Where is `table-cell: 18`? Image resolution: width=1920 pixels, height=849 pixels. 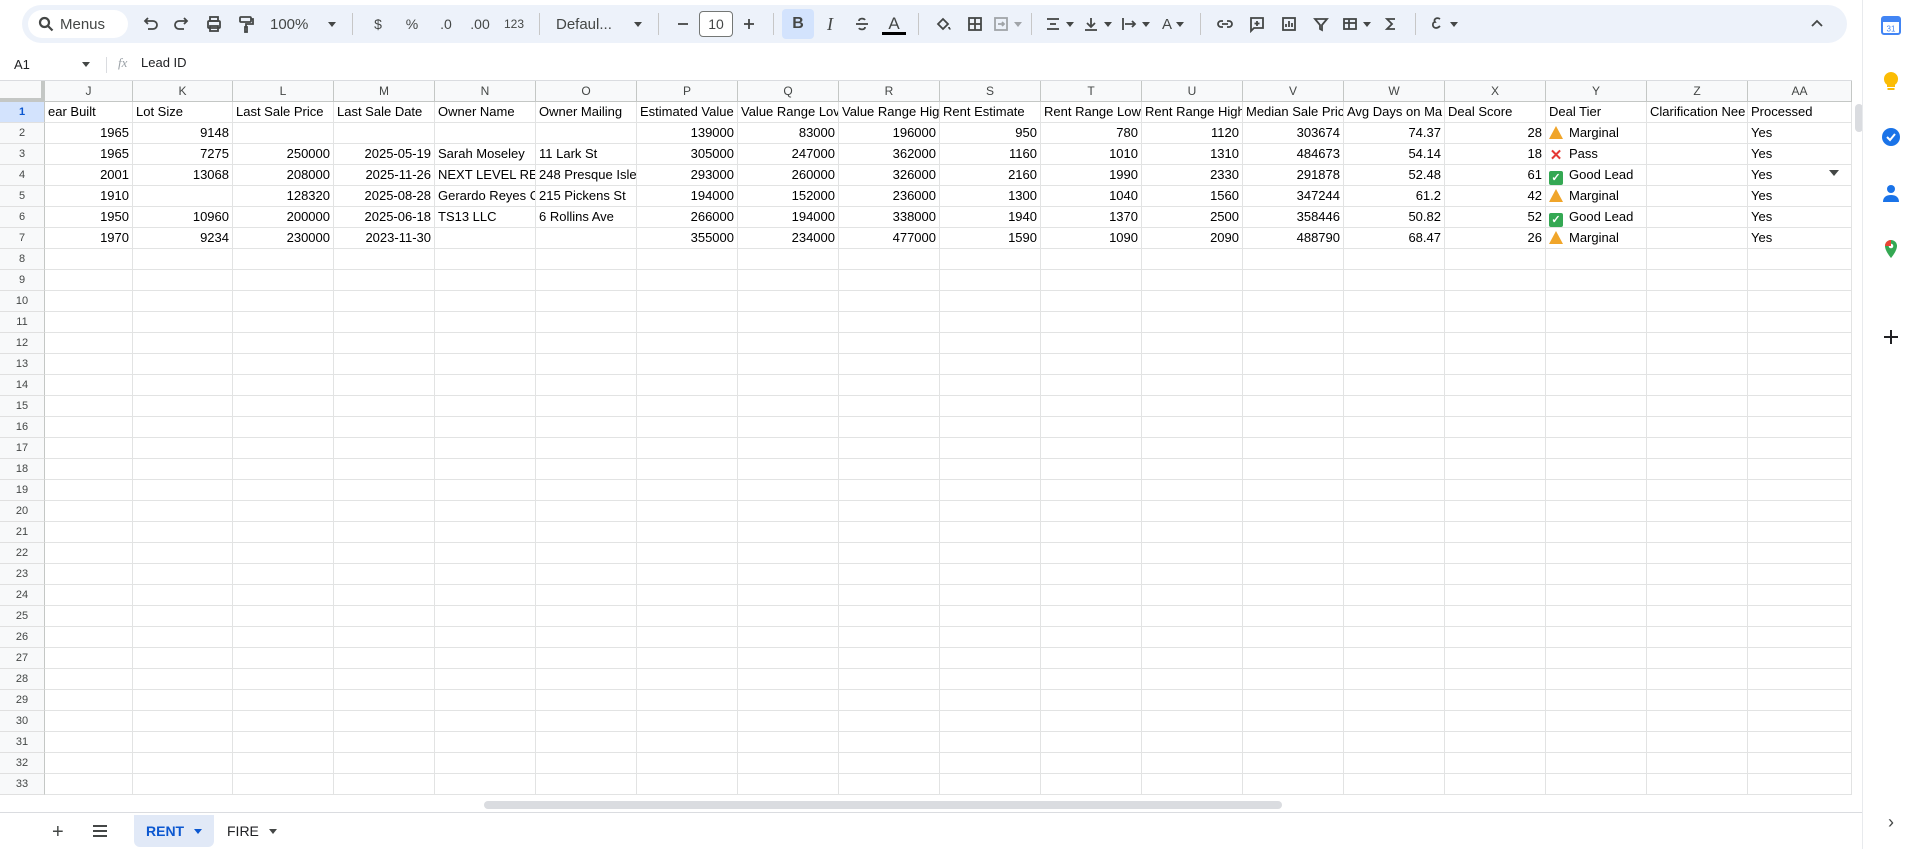
table-cell: 18 is located at coordinates (1495, 154).